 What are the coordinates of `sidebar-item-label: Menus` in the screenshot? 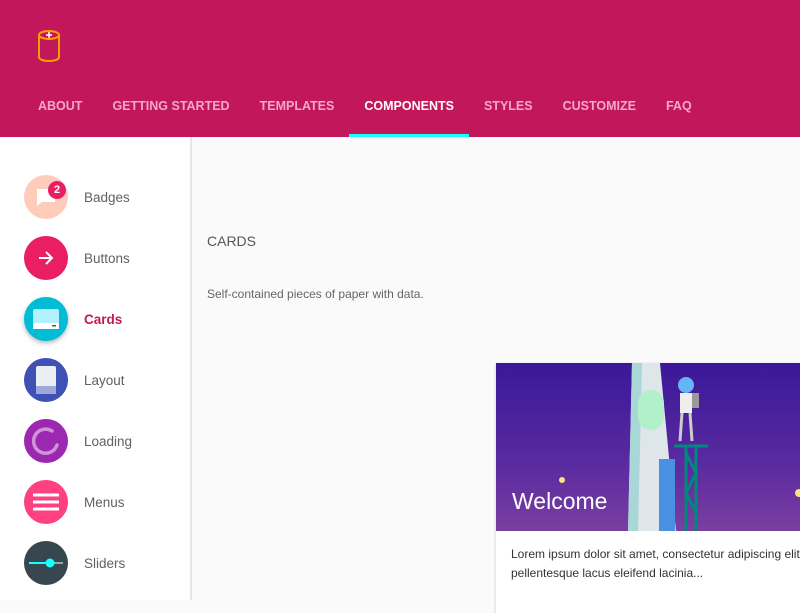 It's located at (104, 502).